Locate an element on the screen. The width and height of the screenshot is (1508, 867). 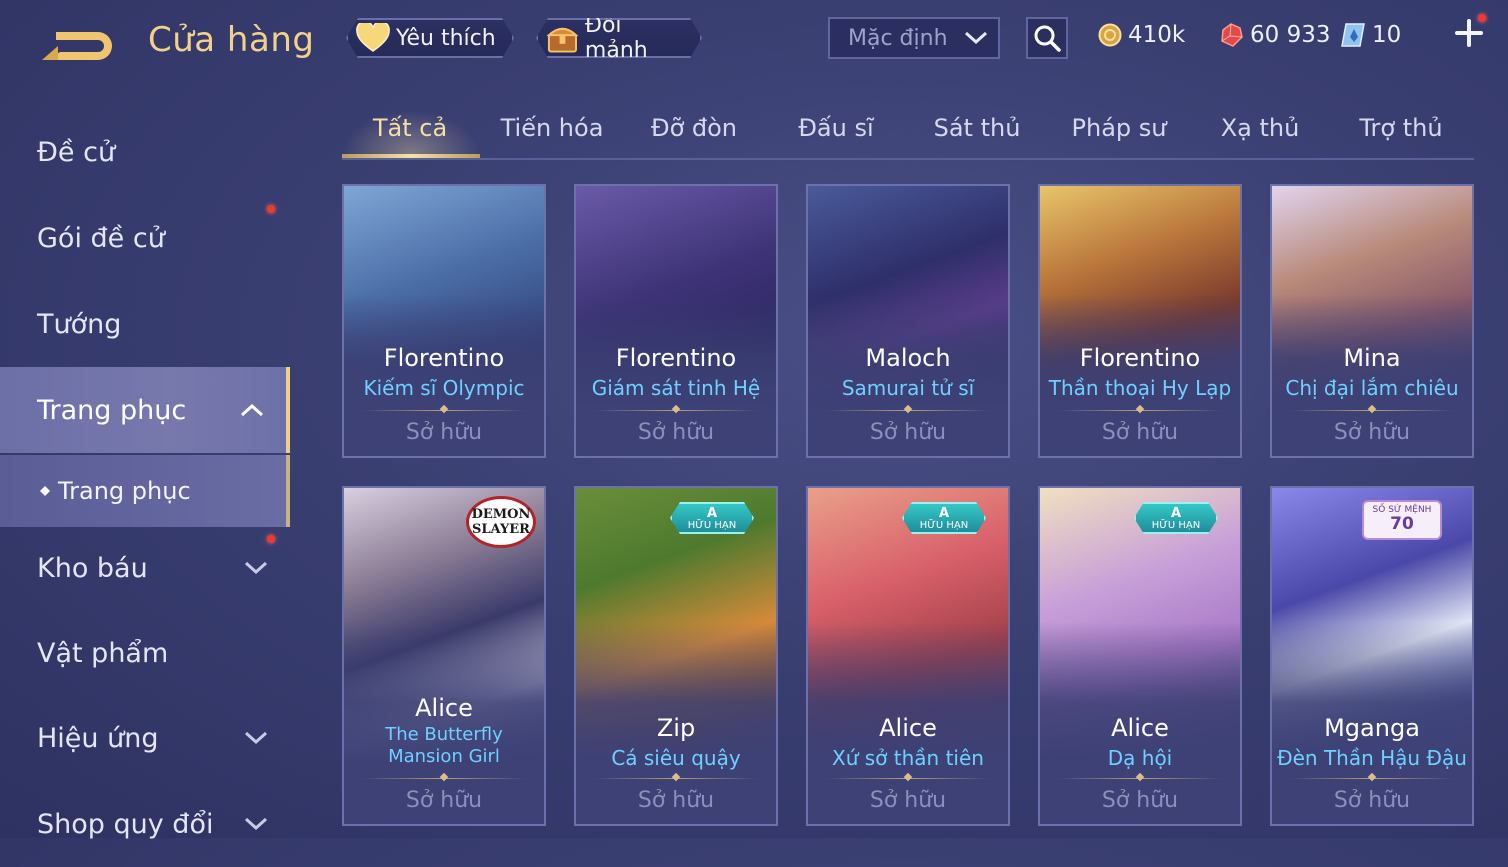
ruby-gem-icon is located at coordinates (1232, 35).